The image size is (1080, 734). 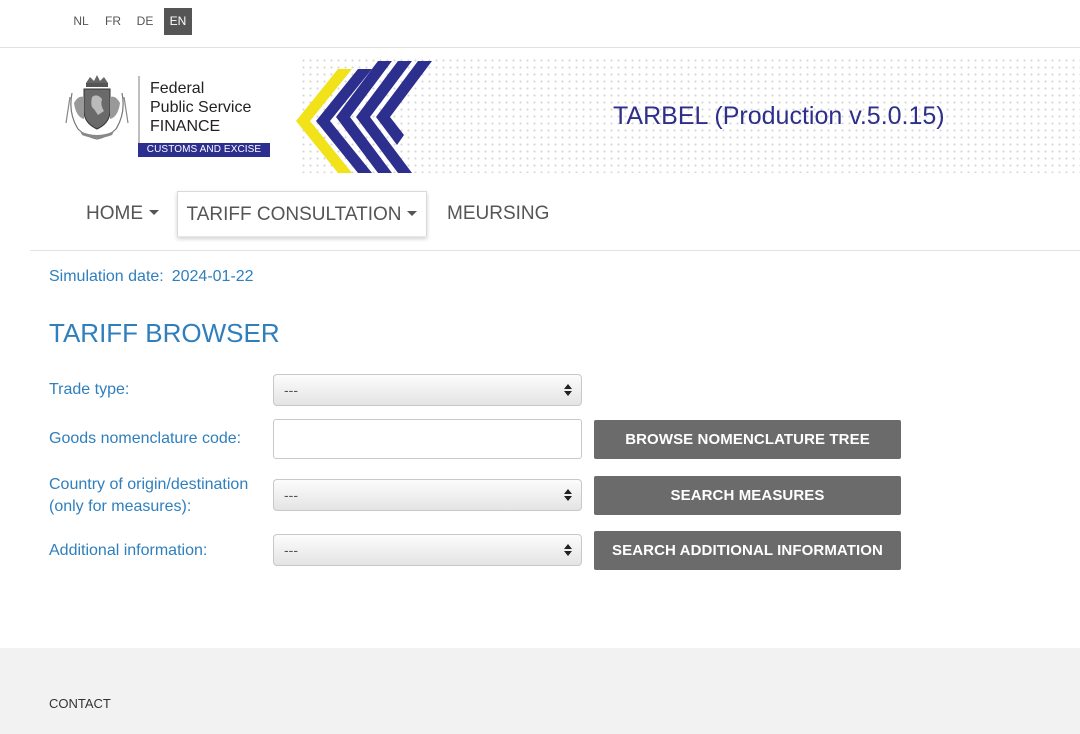 I want to click on lang-nl-link: NL, so click(x=81, y=21).